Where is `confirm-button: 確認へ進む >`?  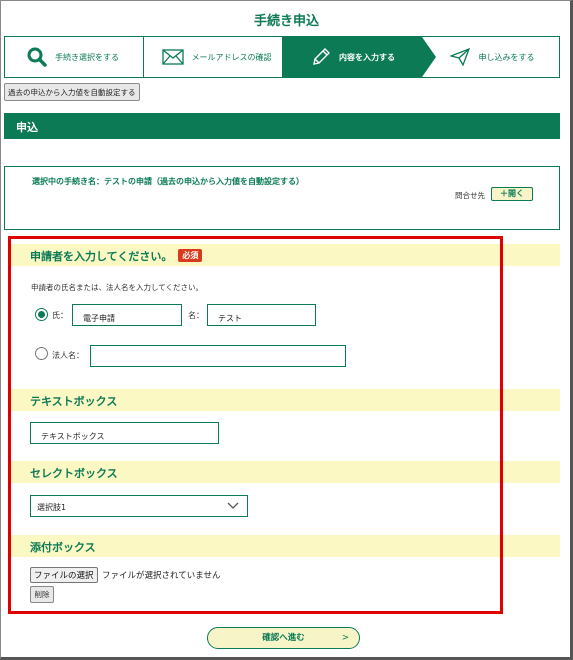
confirm-button: 確認へ進む > is located at coordinates (283, 638).